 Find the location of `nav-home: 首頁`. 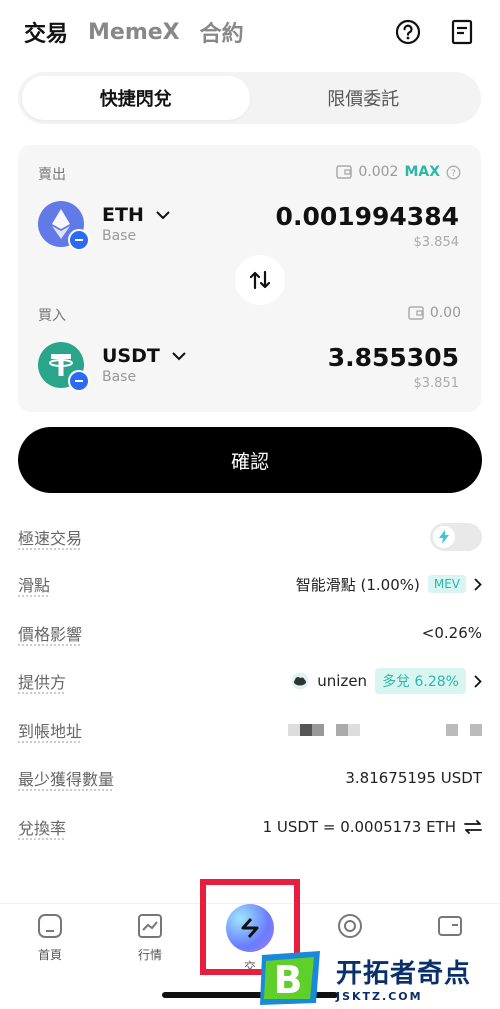

nav-home: 首頁 is located at coordinates (50, 937).